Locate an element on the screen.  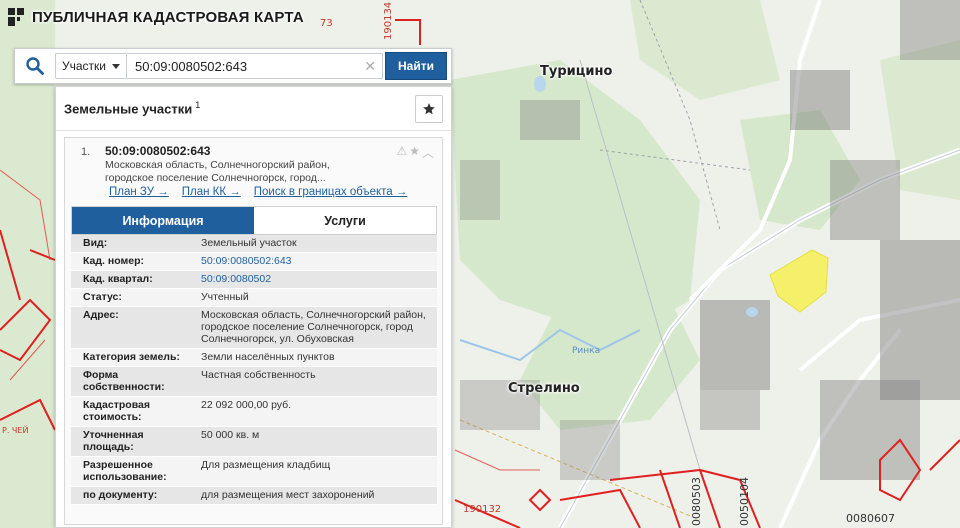
result-index: 1. is located at coordinates (86, 152).